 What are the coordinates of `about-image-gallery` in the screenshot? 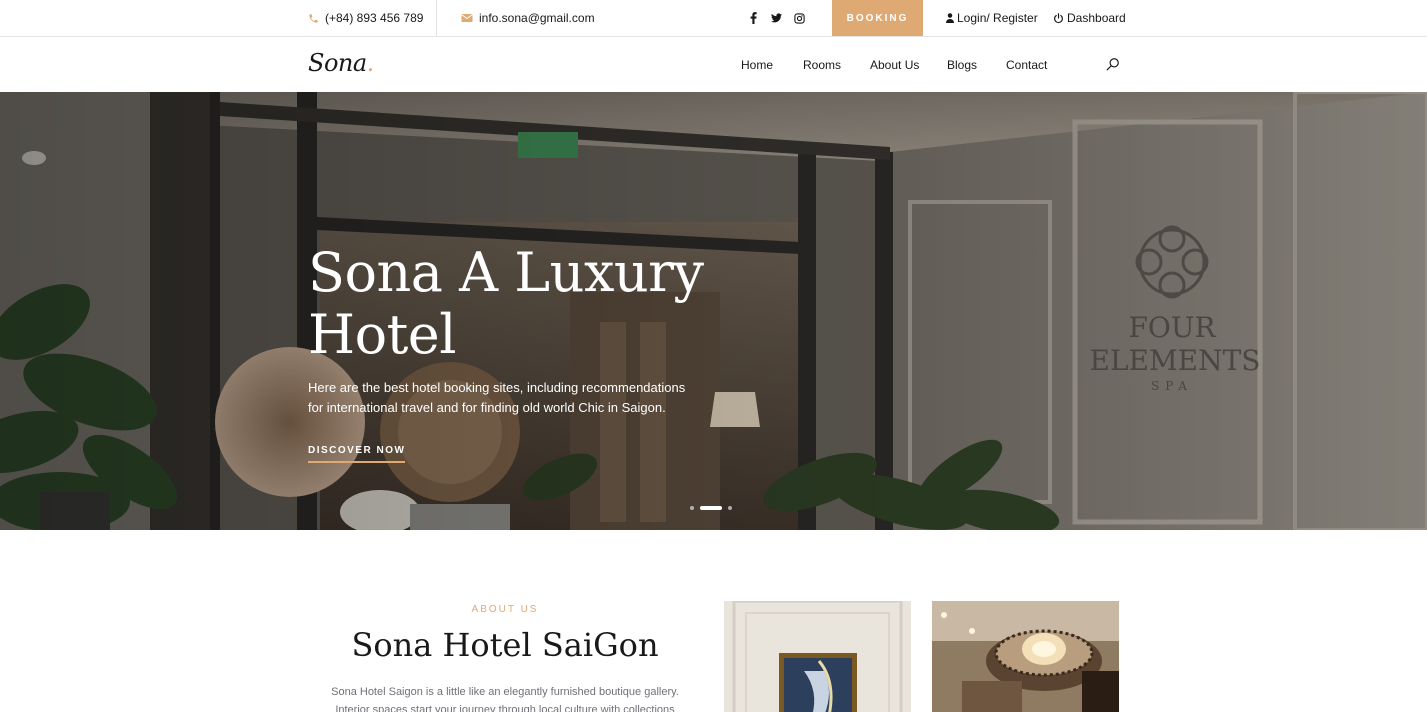 It's located at (817, 656).